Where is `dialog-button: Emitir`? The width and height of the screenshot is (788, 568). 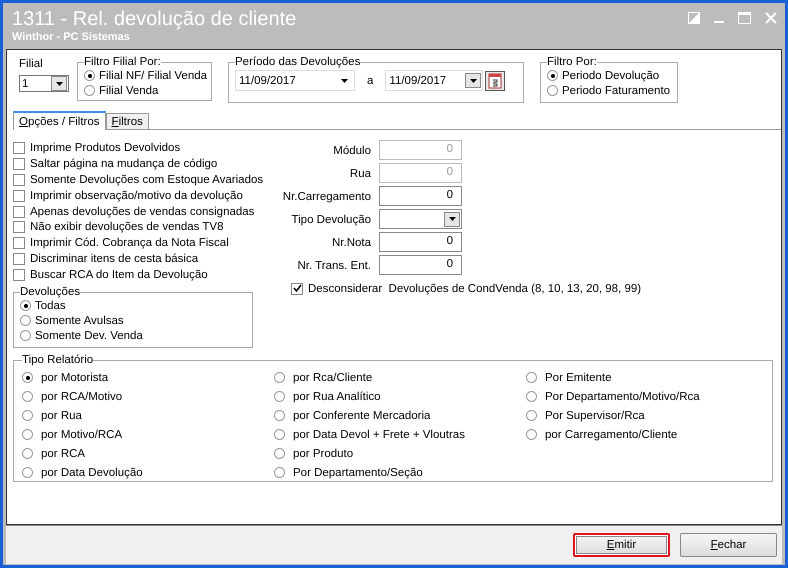 dialog-button: Emitir is located at coordinates (621, 545).